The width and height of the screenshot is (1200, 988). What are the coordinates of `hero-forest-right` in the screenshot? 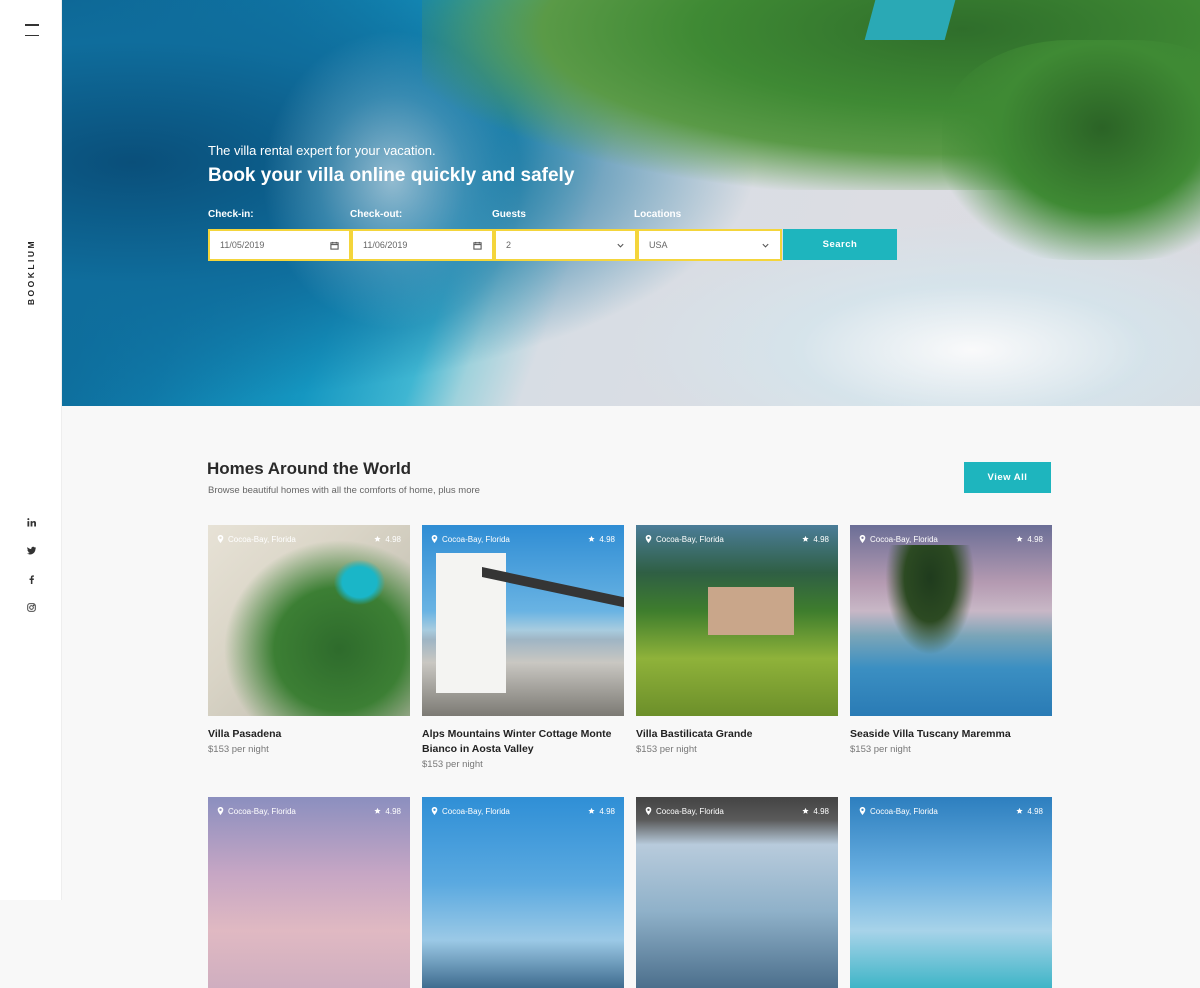 It's located at (1071, 150).